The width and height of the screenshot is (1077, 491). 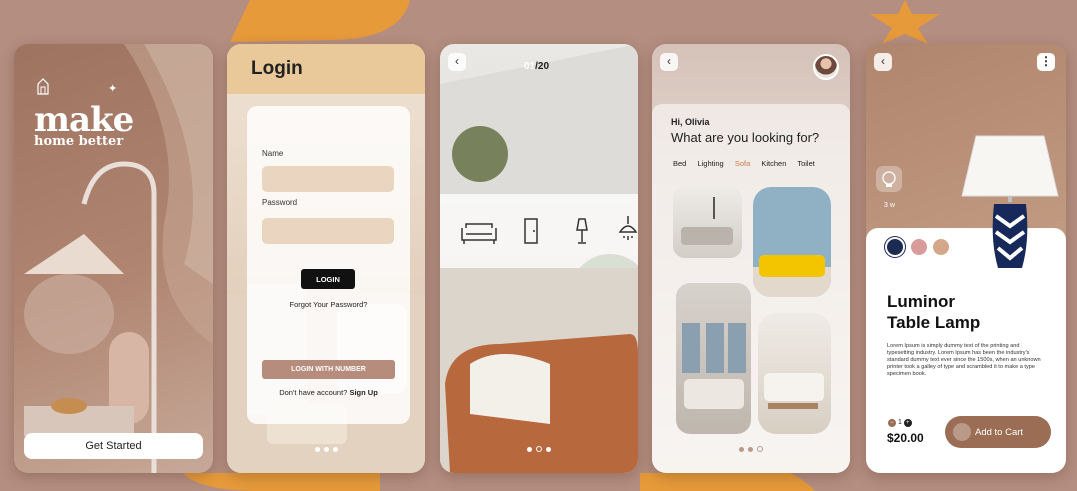 I want to click on total-slides: /20, so click(x=542, y=66).